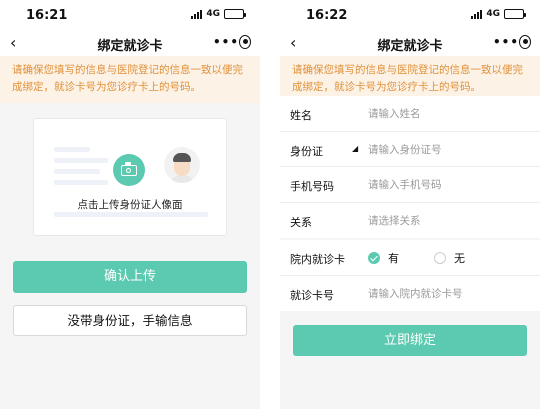  What do you see at coordinates (312, 186) in the screenshot?
I see `phone-label: 手机号码` at bounding box center [312, 186].